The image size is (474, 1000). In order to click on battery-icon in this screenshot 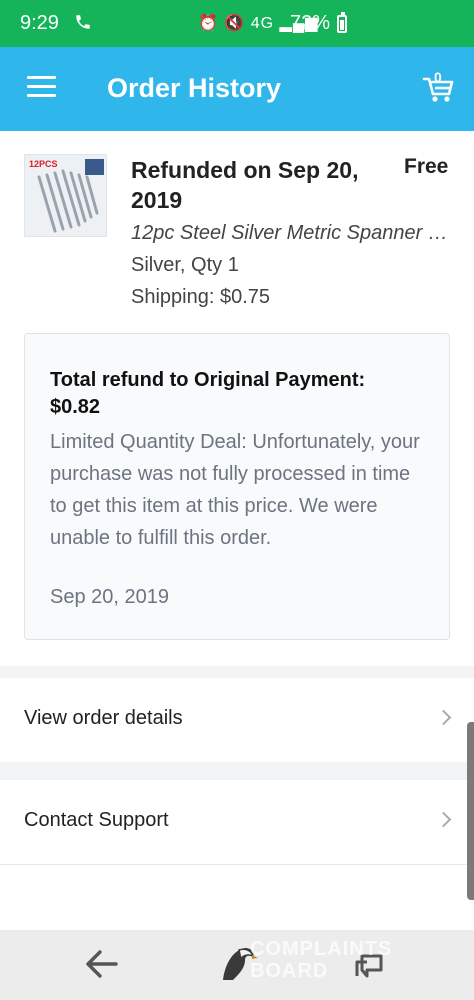, I will do `click(342, 22)`.